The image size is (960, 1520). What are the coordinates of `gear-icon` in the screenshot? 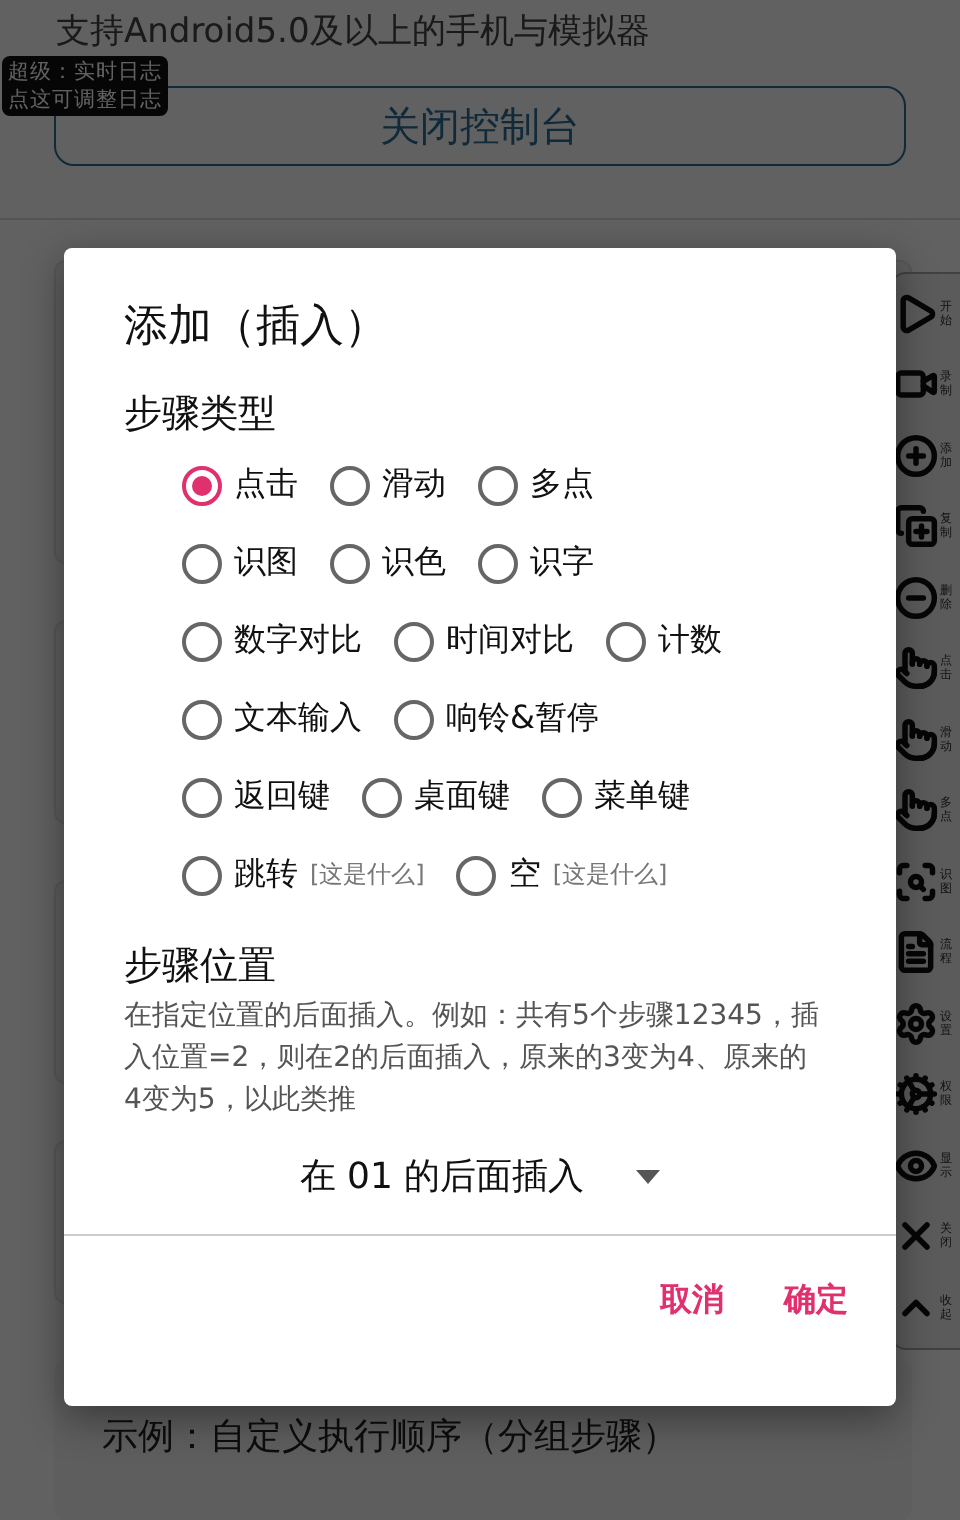 It's located at (916, 1094).